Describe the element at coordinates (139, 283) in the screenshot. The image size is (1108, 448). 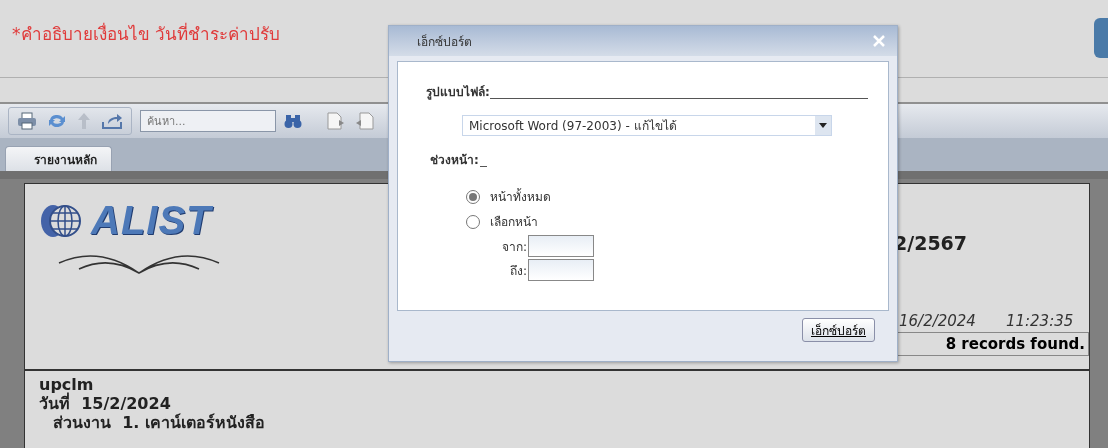
I see `logo-drawing: ALIST` at that location.